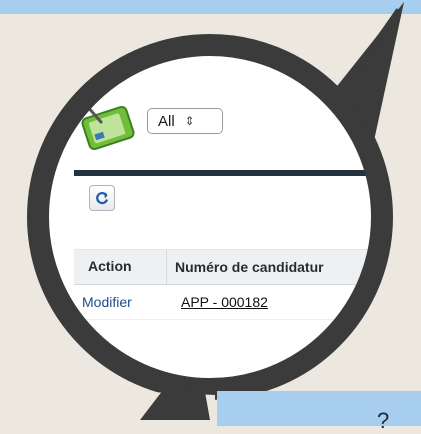  Describe the element at coordinates (319, 412) in the screenshot. I see `bottom-banner: ?` at that location.